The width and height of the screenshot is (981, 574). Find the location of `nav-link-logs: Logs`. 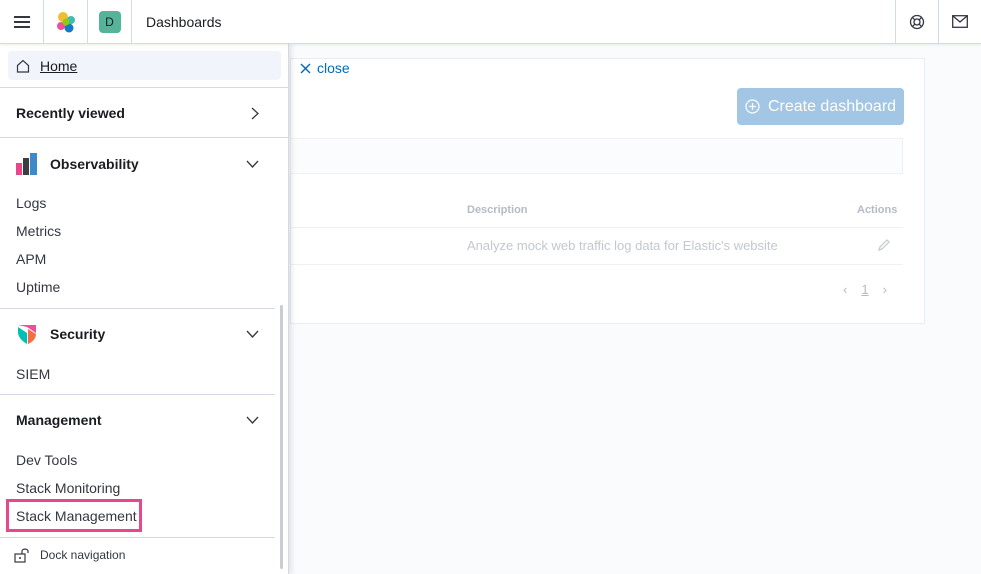

nav-link-logs: Logs is located at coordinates (31, 203).